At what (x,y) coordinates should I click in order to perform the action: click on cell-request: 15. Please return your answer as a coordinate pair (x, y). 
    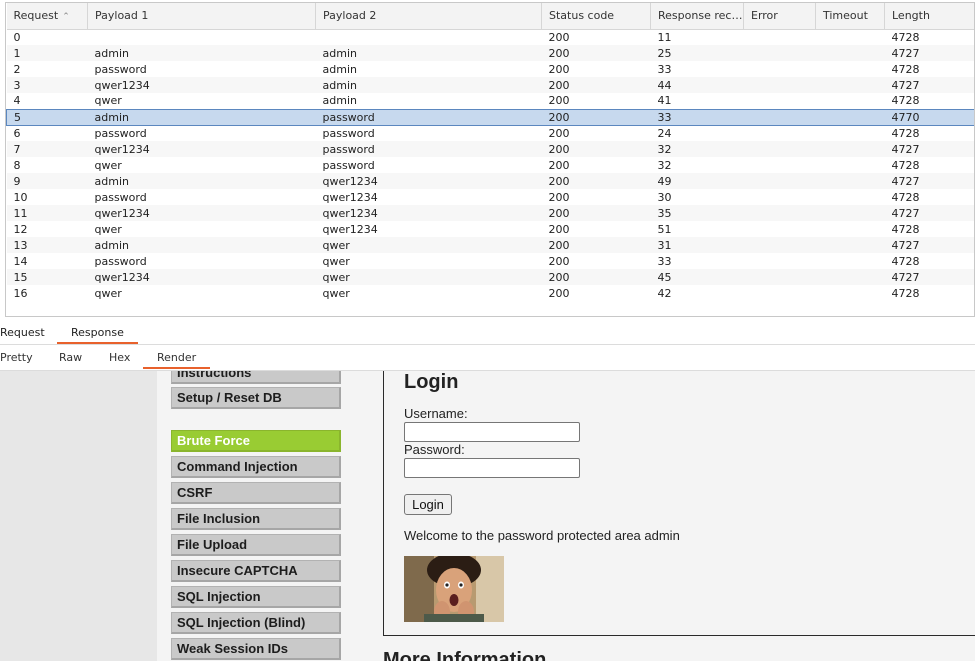
    Looking at the image, I should click on (47, 277).